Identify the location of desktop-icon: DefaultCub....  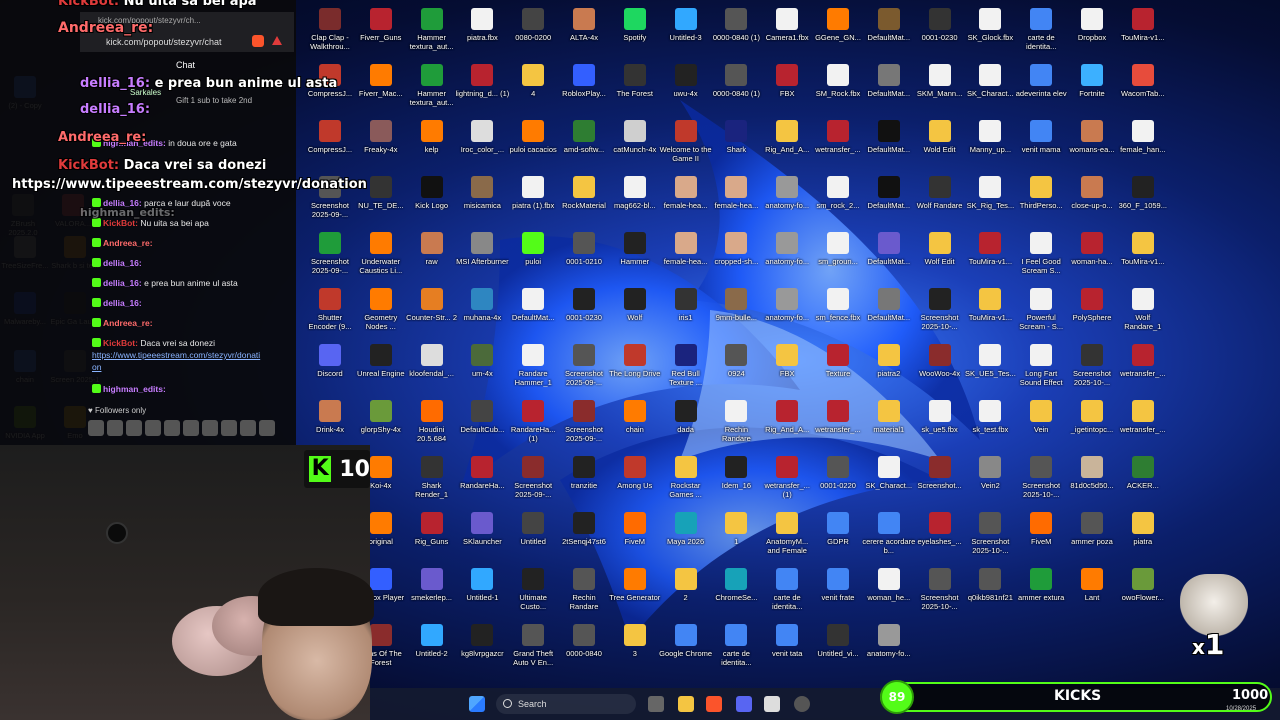
(482, 423).